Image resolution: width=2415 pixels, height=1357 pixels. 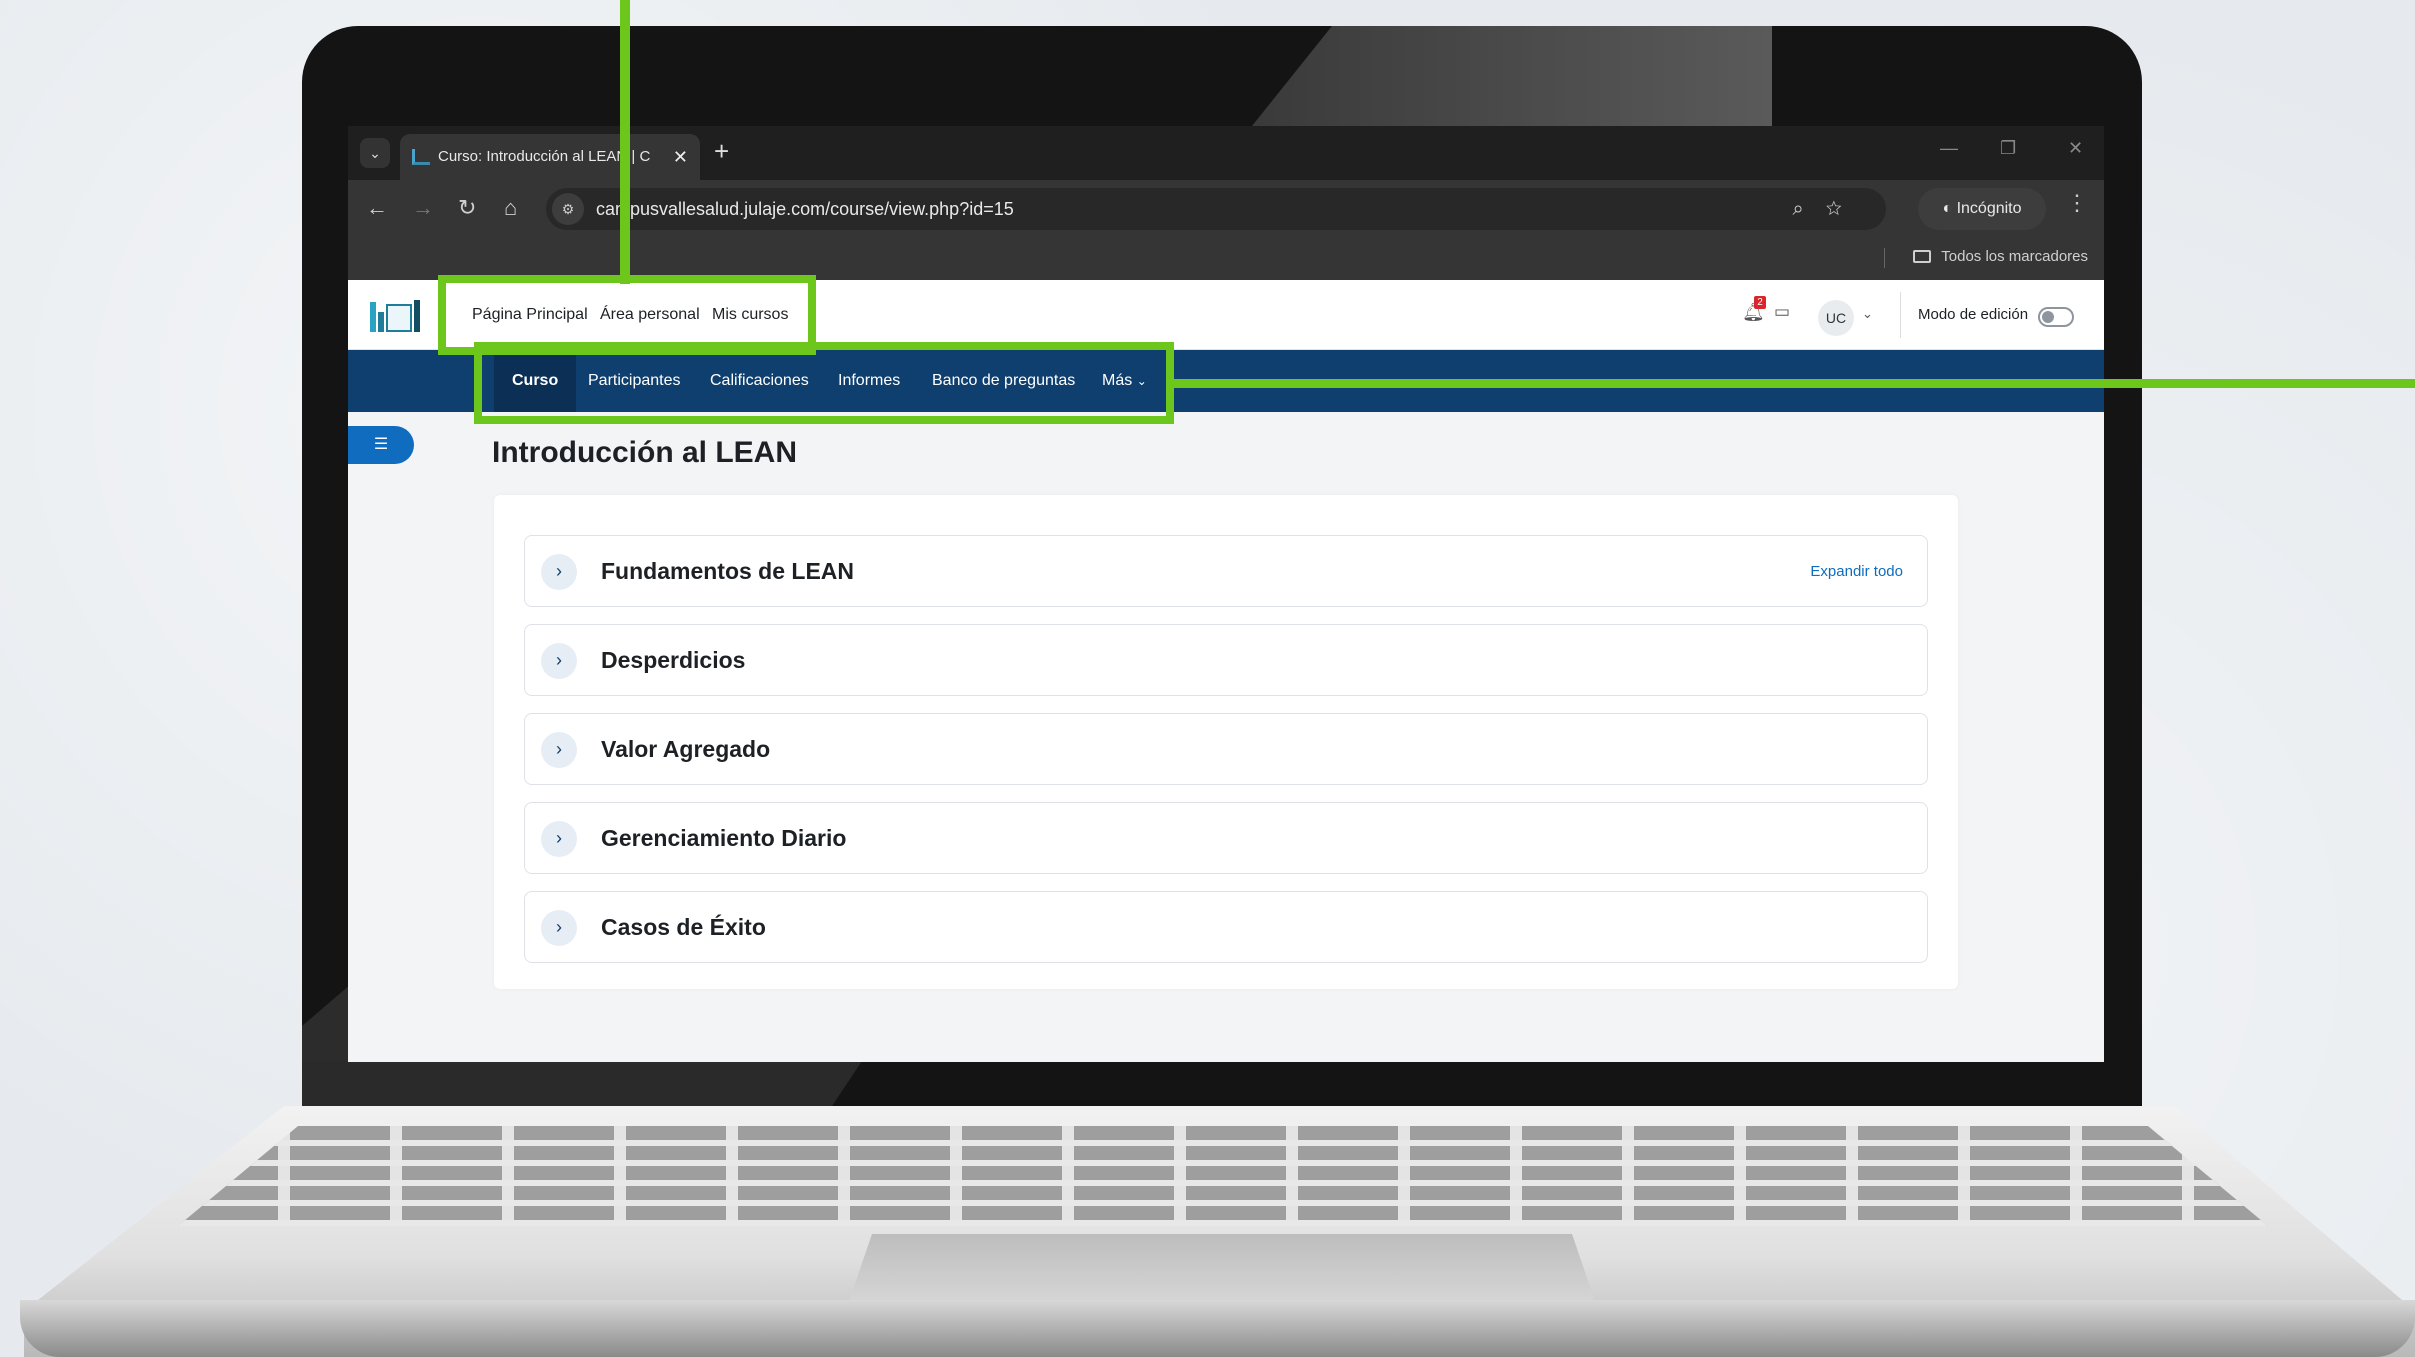 What do you see at coordinates (2008, 148) in the screenshot?
I see `restore-icon: ❐` at bounding box center [2008, 148].